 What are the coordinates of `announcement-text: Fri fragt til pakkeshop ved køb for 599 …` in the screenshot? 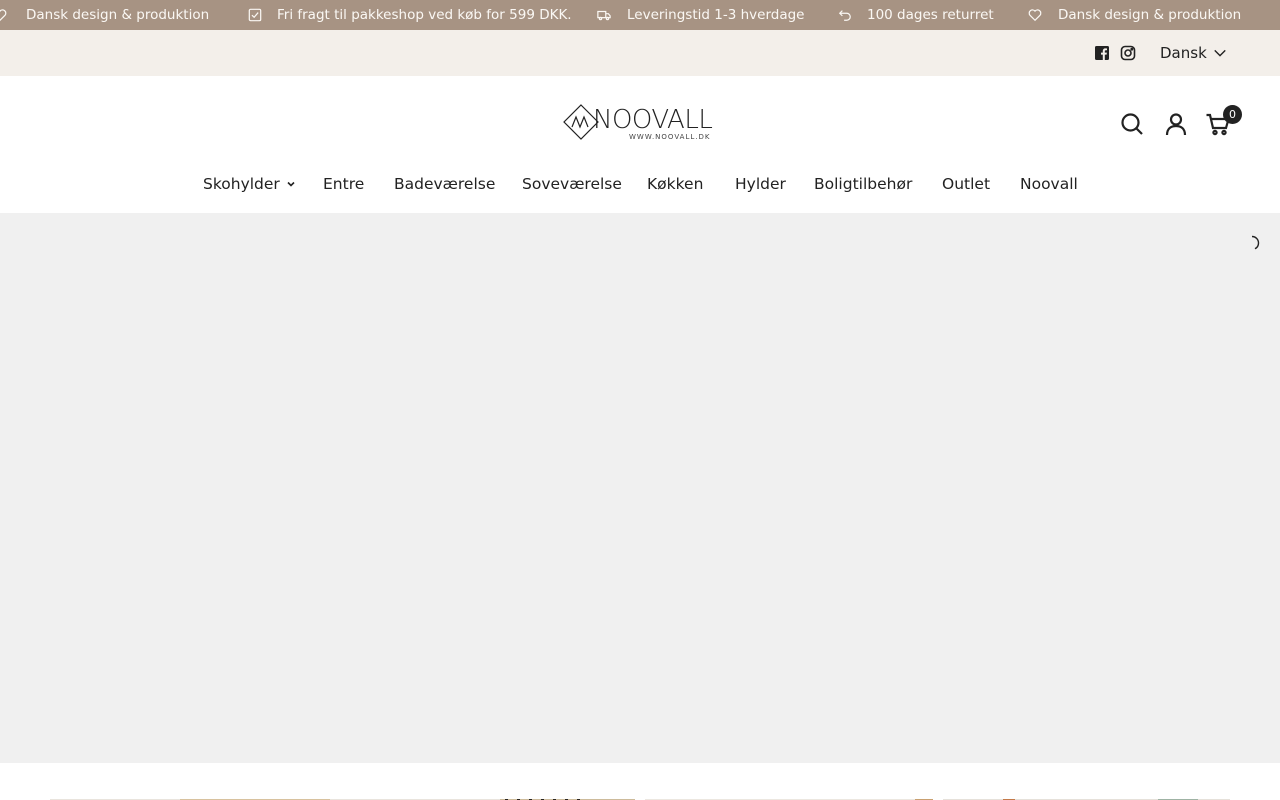 It's located at (424, 15).